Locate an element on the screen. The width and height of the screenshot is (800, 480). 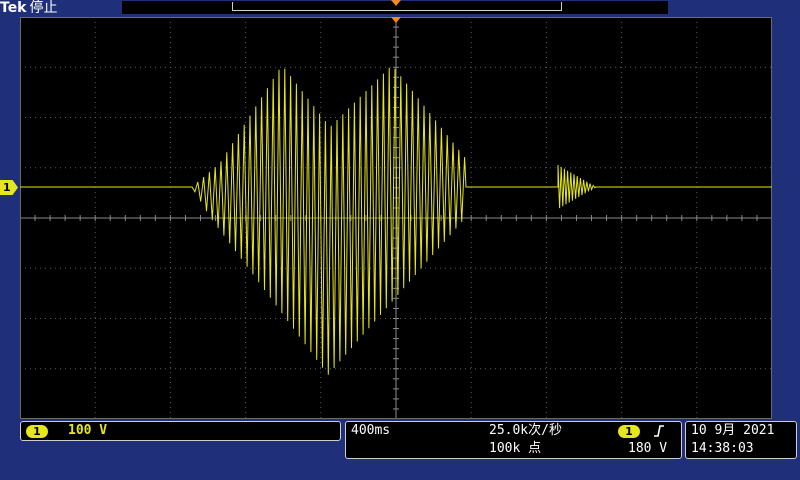
date-display: 10 9月 2021 is located at coordinates (733, 430).